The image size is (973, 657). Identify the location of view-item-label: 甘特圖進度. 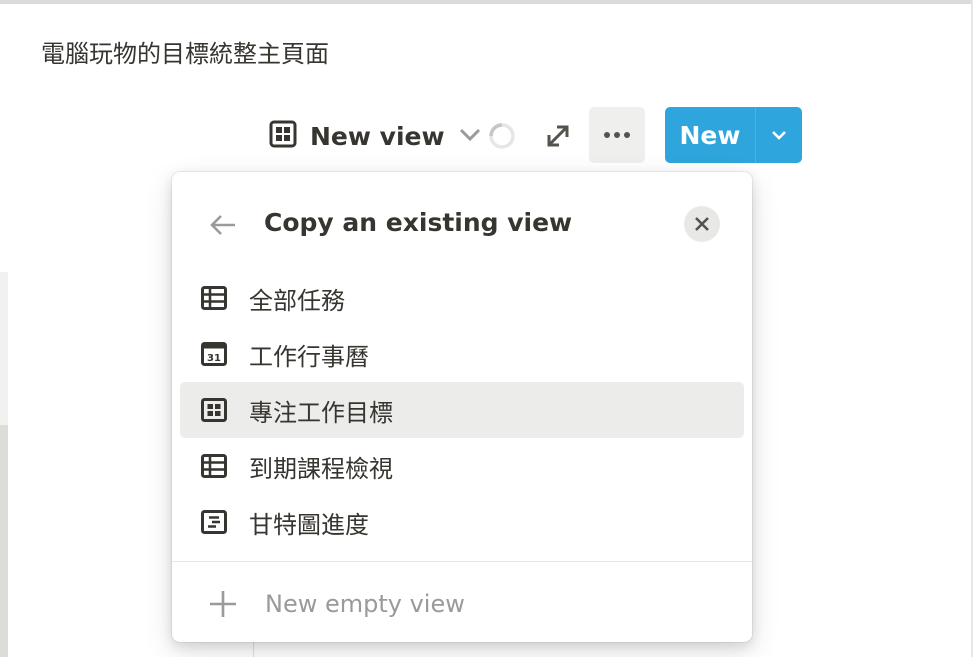
(309, 524).